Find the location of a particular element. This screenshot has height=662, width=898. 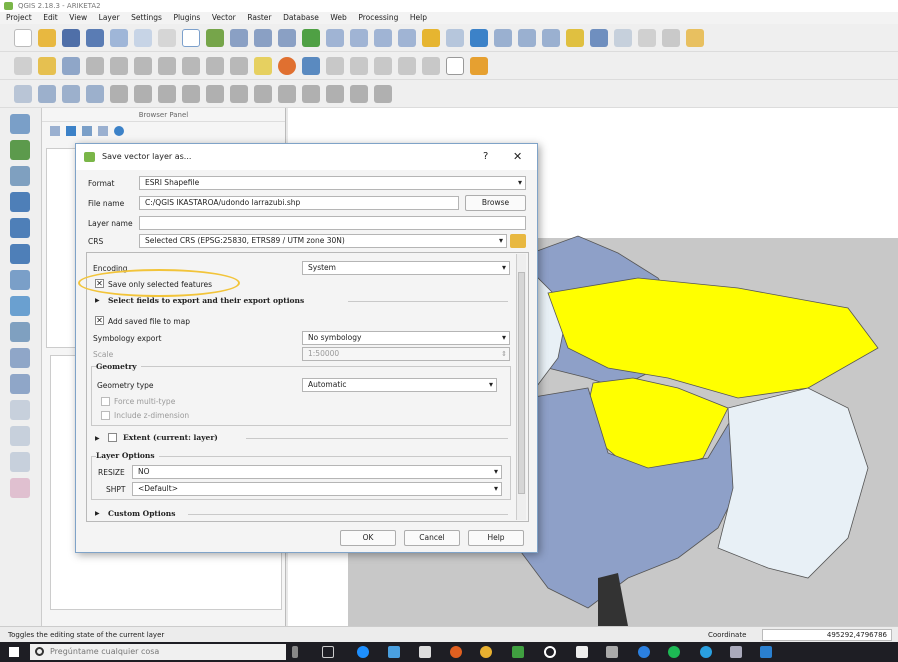

app-icon is located at coordinates (736, 652).